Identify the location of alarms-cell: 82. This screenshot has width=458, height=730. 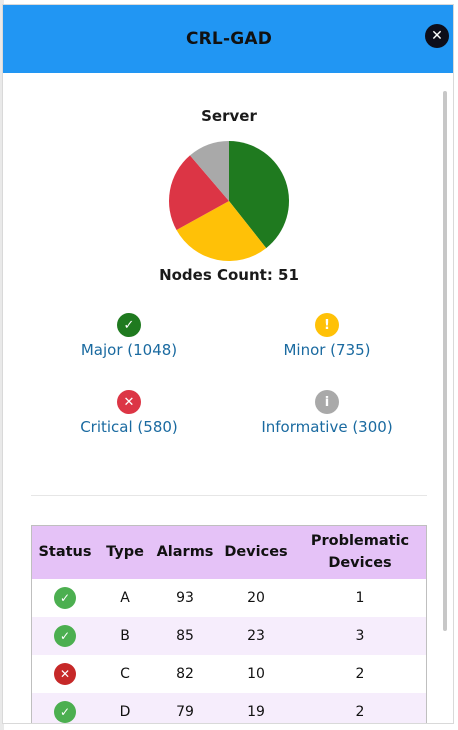
(185, 674).